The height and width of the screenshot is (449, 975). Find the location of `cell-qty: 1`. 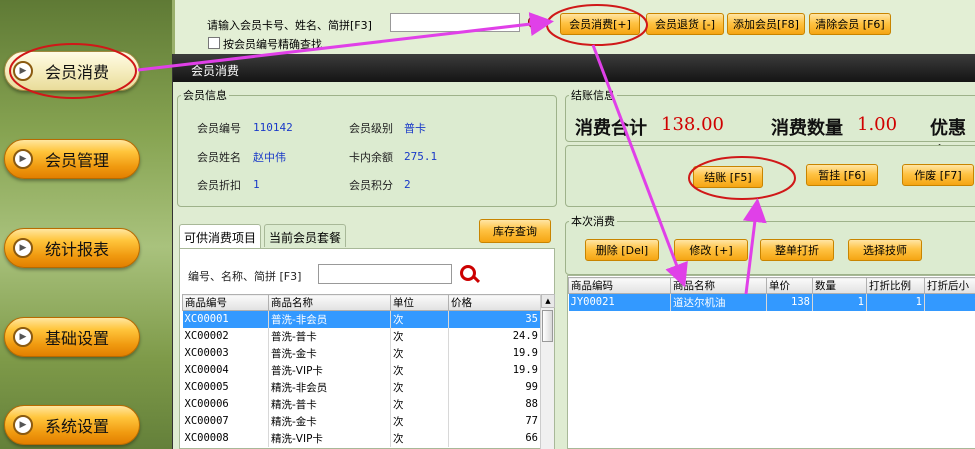

cell-qty: 1 is located at coordinates (839, 302).